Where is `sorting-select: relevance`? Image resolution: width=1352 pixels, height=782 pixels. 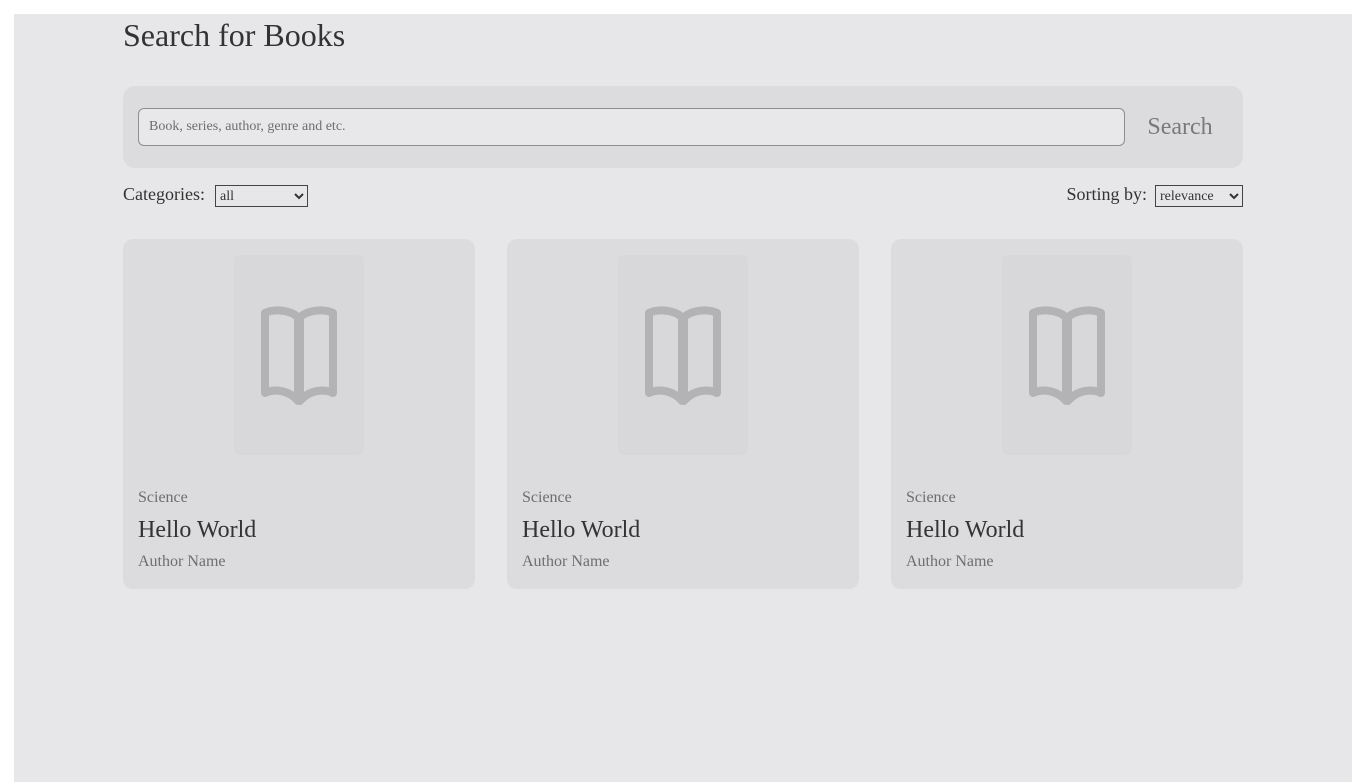 sorting-select: relevance is located at coordinates (1199, 196).